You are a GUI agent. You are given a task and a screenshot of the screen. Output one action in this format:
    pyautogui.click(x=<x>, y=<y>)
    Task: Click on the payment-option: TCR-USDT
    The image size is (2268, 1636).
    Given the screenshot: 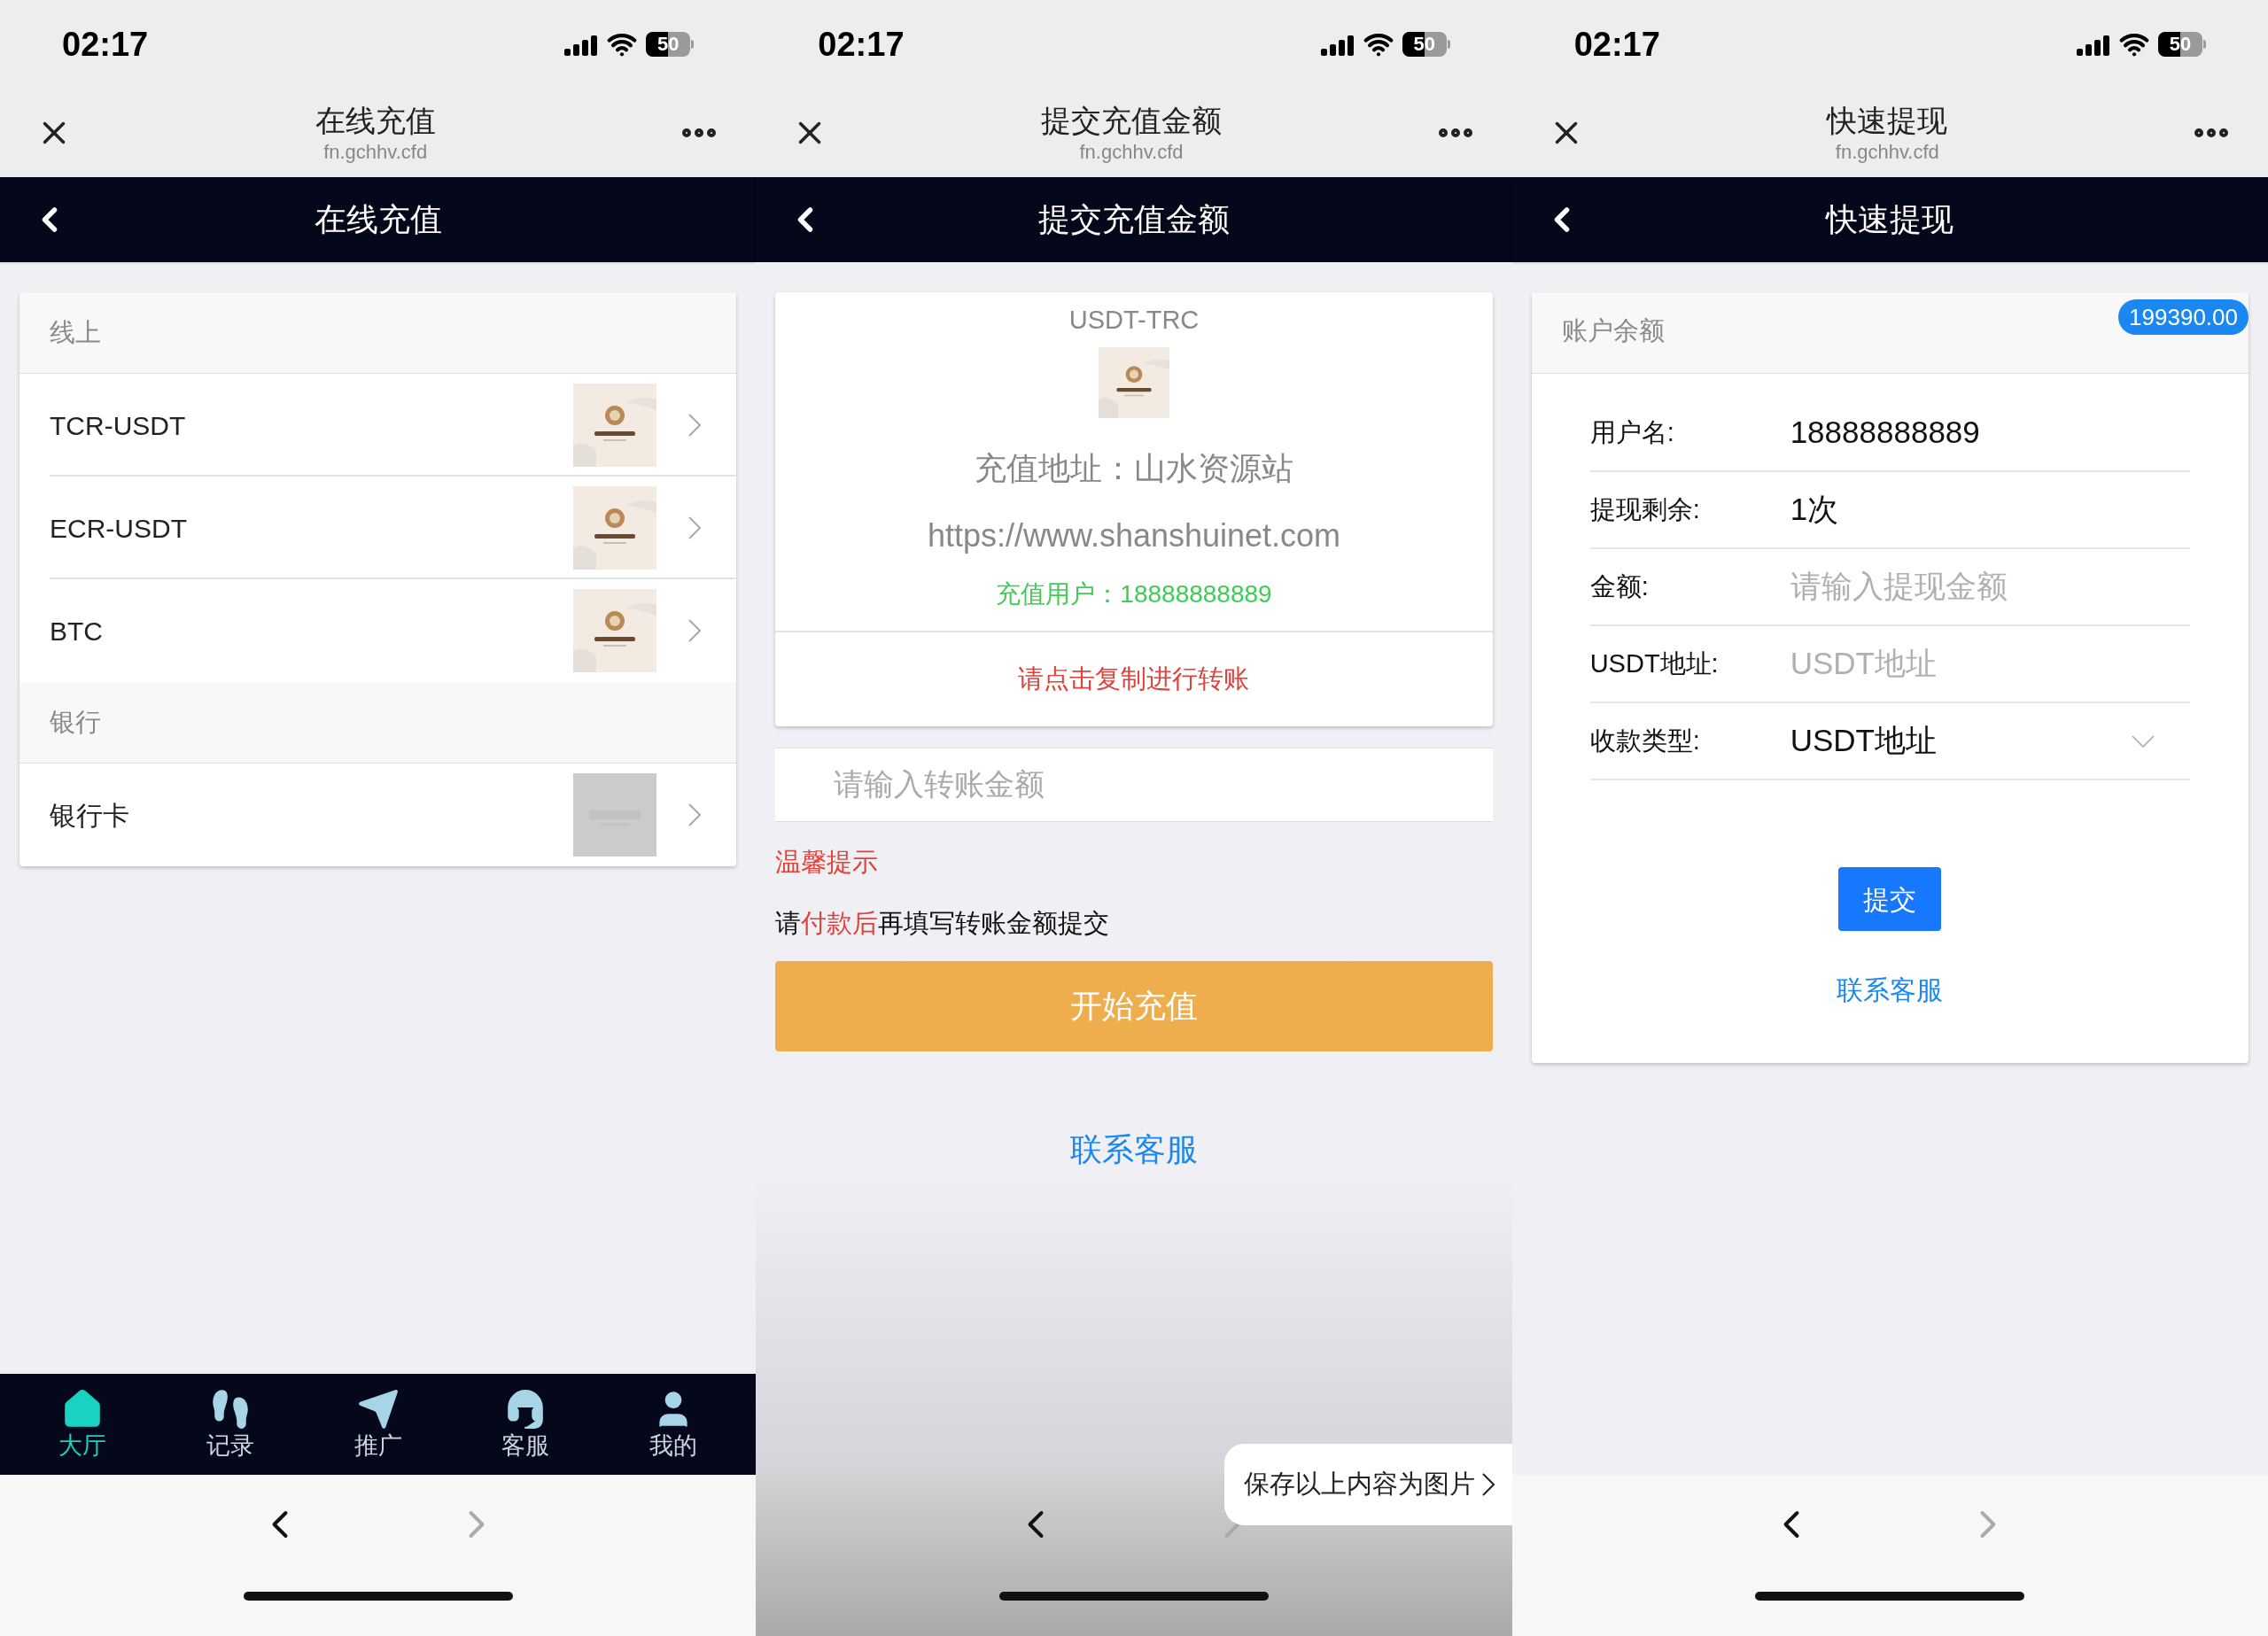 What is the action you would take?
    pyautogui.click(x=378, y=425)
    